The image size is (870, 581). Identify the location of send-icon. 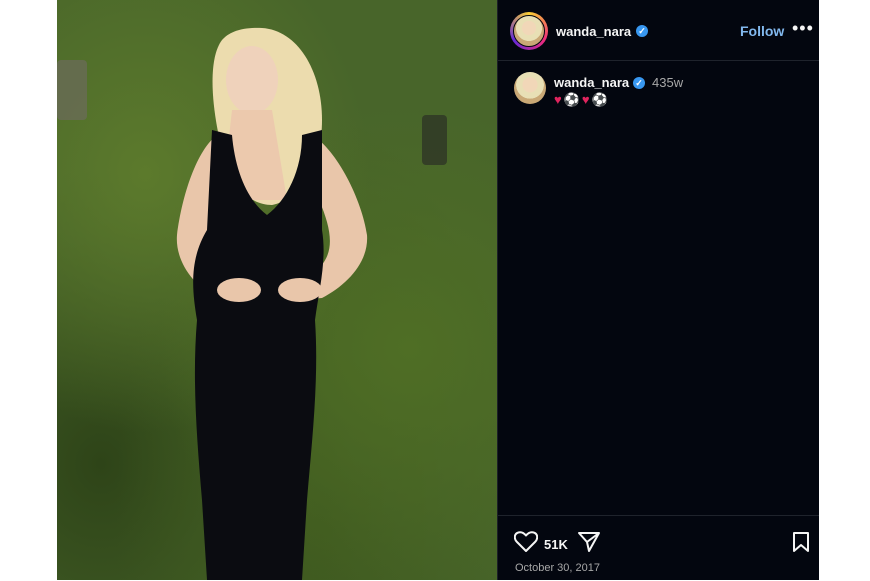
(589, 542).